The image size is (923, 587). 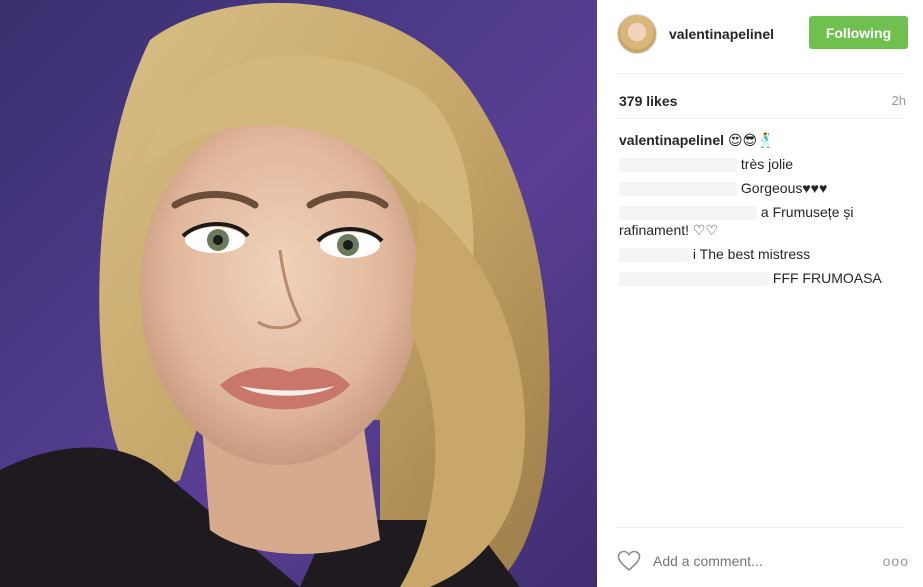 I want to click on comment-text: Gorgeous♥♥♥, so click(x=784, y=188).